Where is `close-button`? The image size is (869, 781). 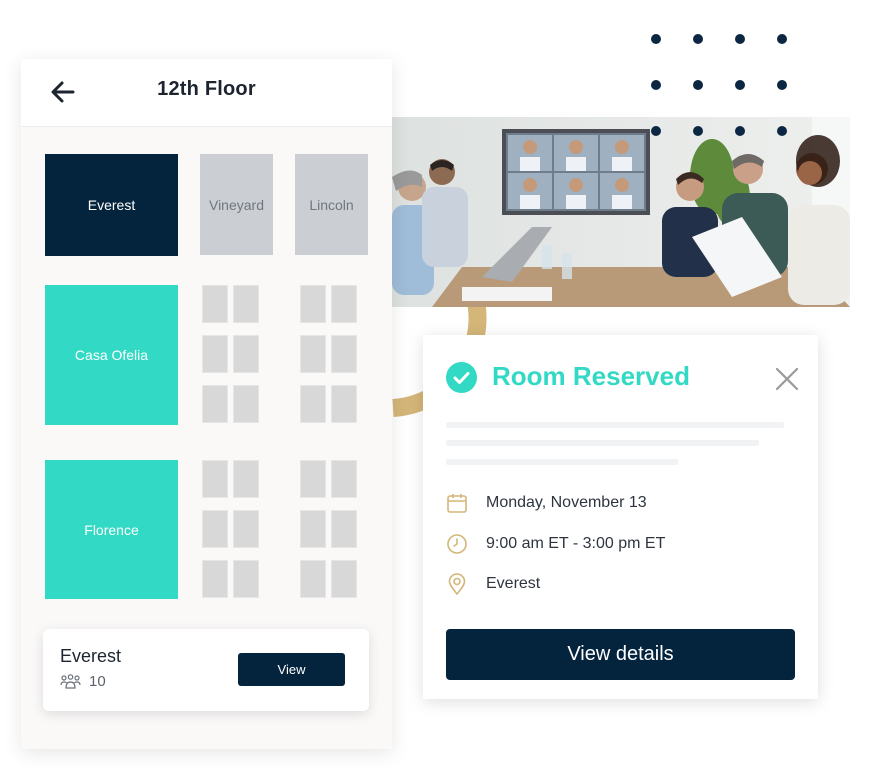
close-button is located at coordinates (787, 379).